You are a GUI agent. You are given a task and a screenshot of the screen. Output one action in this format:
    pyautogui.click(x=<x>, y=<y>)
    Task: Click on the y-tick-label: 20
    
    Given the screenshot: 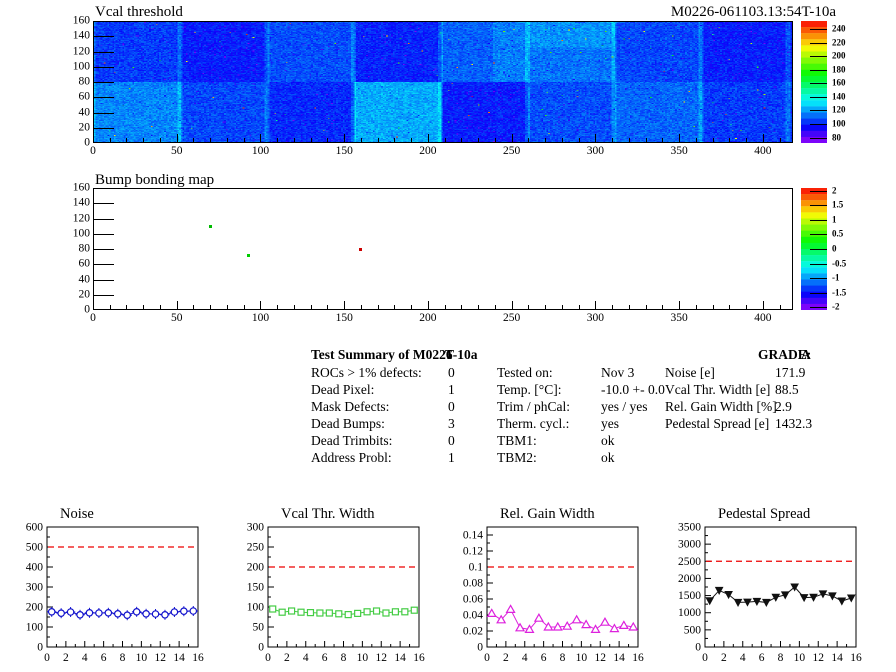 What is the action you would take?
    pyautogui.click(x=84, y=294)
    